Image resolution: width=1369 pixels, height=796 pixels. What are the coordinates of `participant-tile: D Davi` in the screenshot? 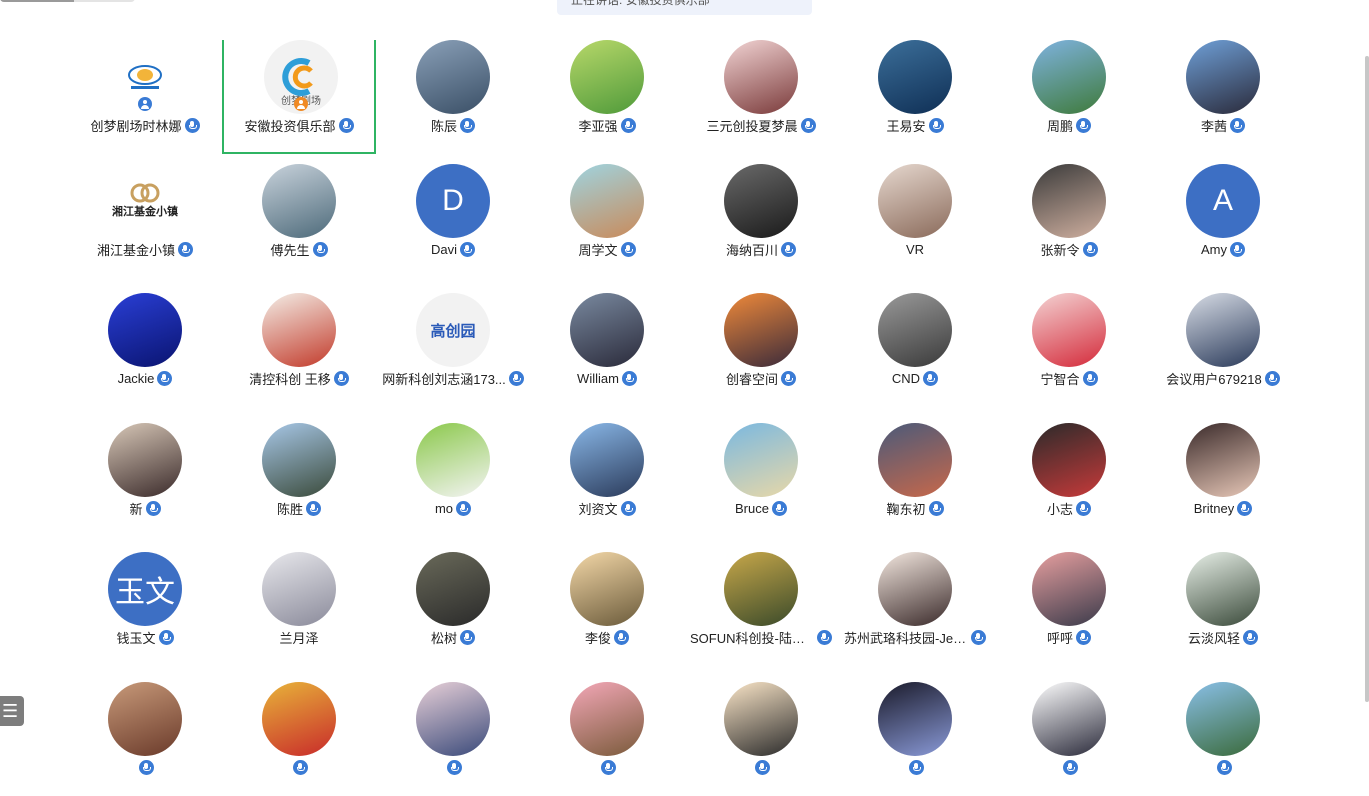 It's located at (453, 221).